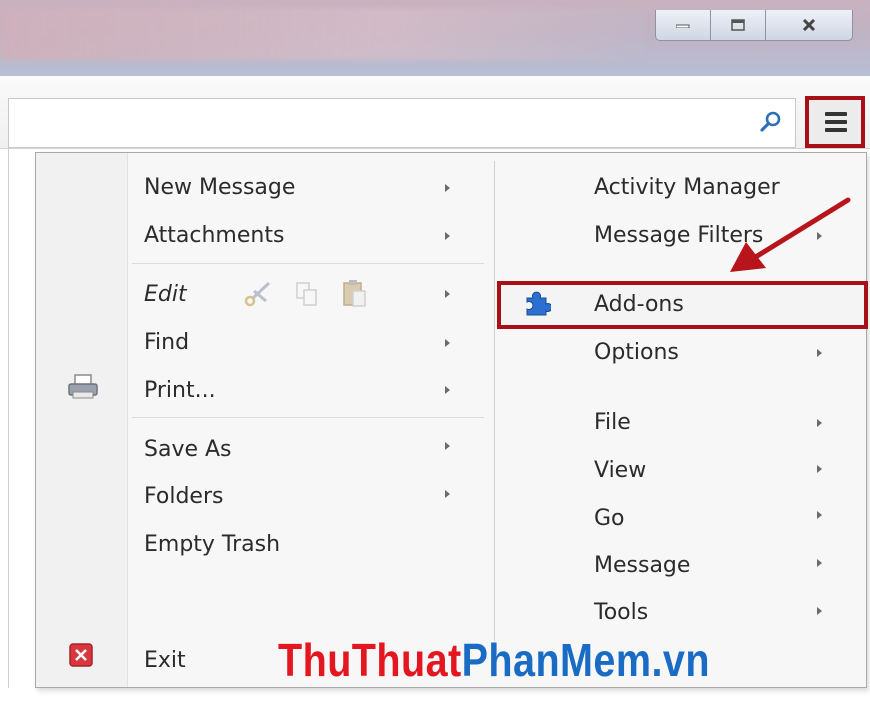 This screenshot has height=705, width=870. I want to click on watermark-part-1: ThuThuat, so click(370, 660).